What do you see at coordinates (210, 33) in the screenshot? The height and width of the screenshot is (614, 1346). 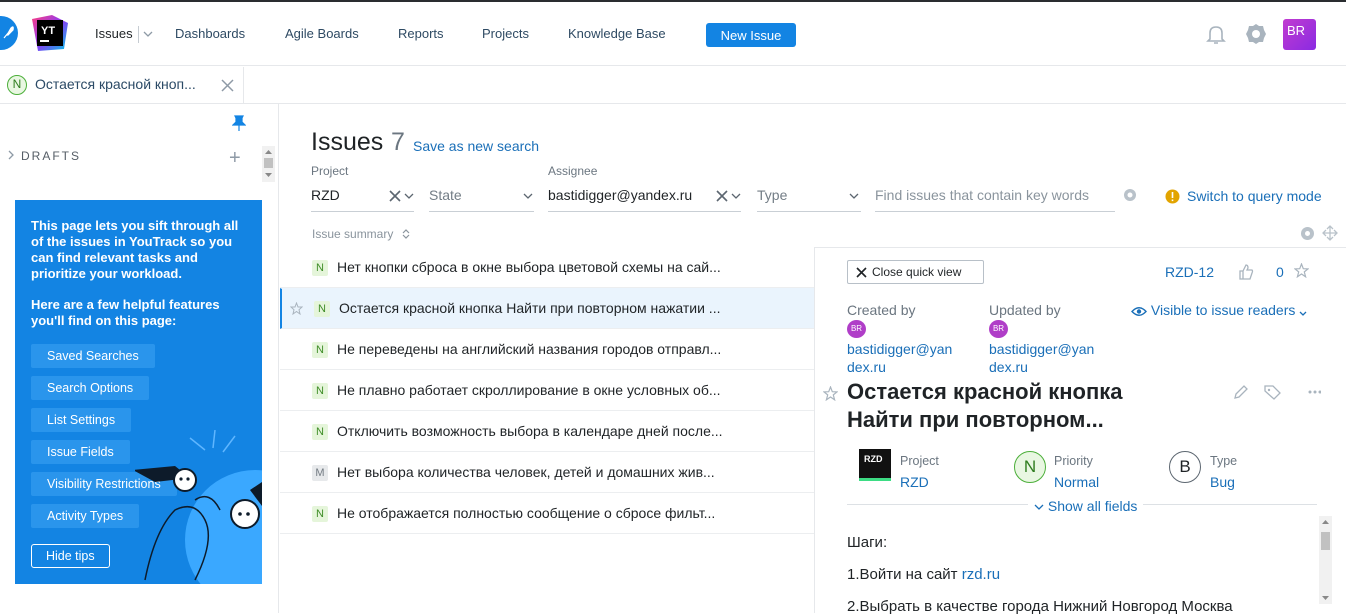 I see `nav-dashboards: Dashboards` at bounding box center [210, 33].